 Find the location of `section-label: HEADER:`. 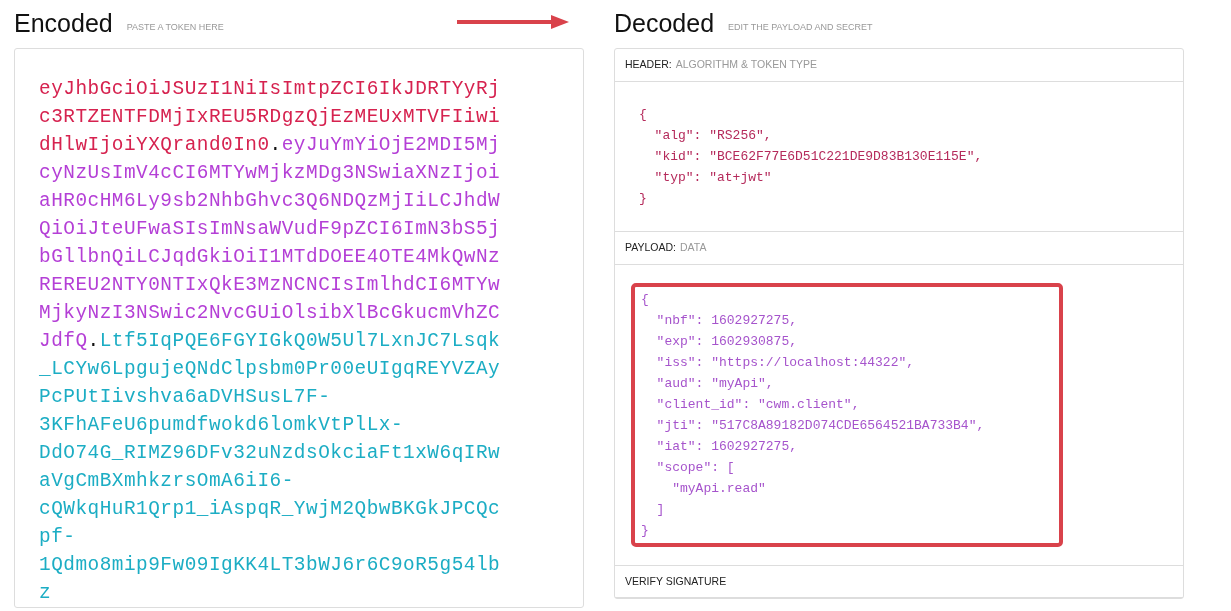

section-label: HEADER: is located at coordinates (648, 64).